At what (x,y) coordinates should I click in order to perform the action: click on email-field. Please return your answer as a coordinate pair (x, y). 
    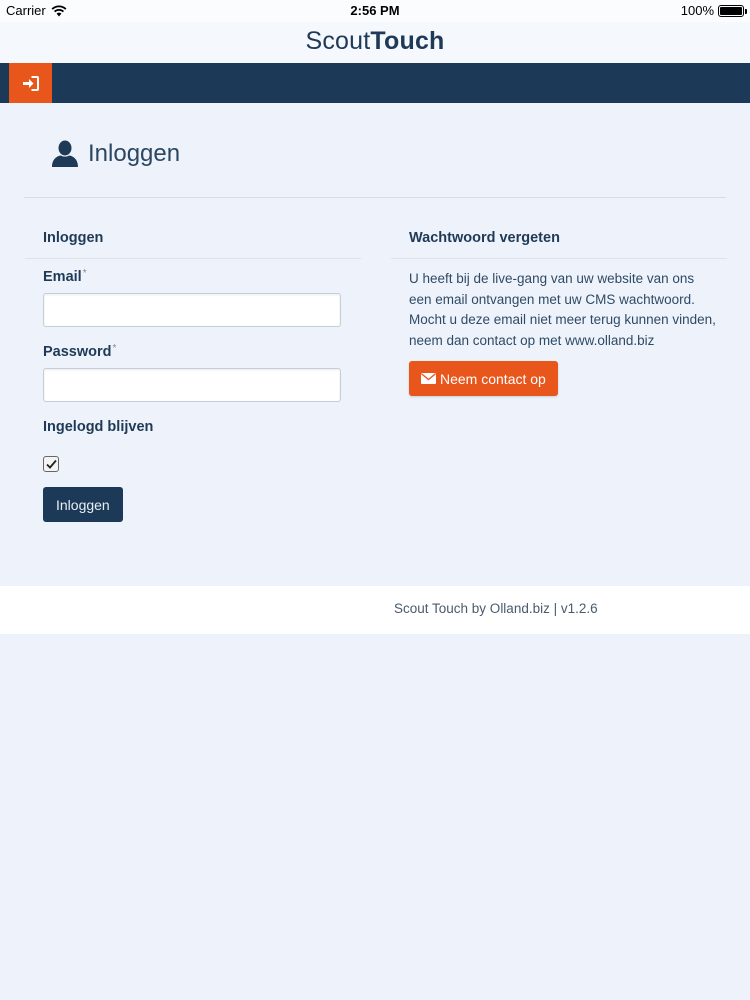
    Looking at the image, I should click on (192, 310).